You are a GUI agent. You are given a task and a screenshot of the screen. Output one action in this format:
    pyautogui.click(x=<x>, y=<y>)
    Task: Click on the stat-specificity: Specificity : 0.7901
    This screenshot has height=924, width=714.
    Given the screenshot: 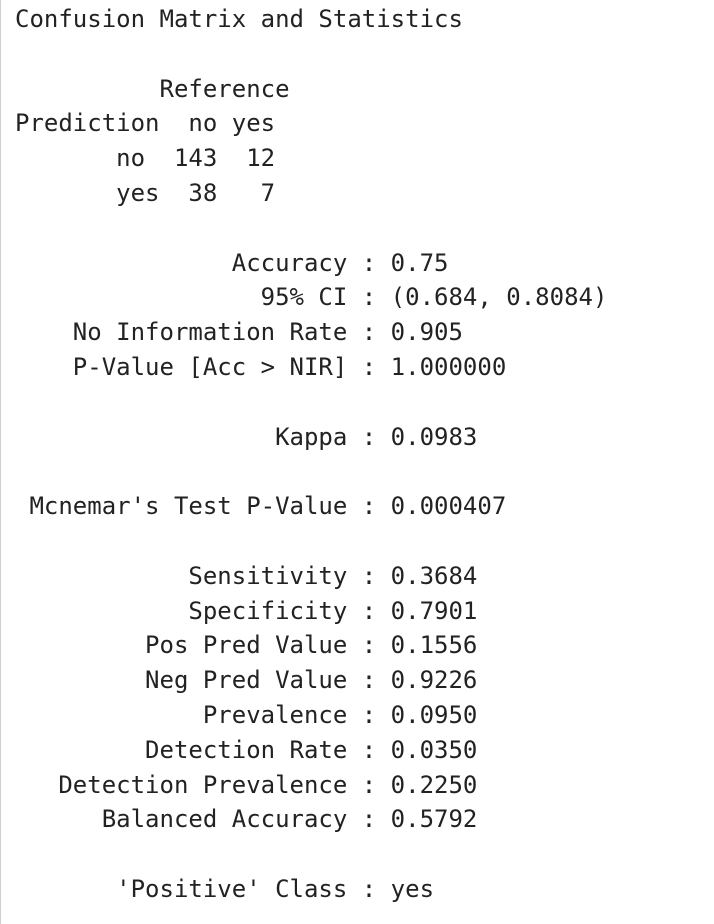 What is the action you would take?
    pyautogui.click(x=246, y=610)
    